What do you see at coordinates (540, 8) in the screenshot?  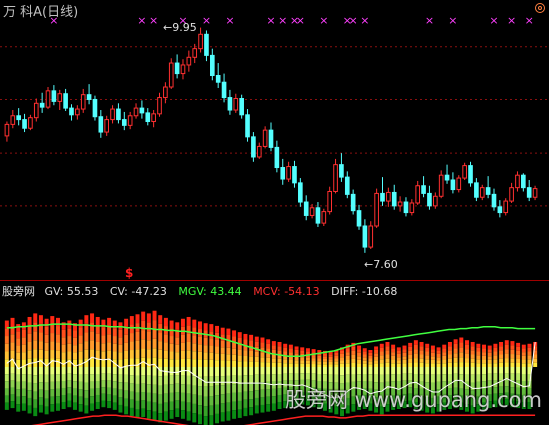 I see `bullseye-icon` at bounding box center [540, 8].